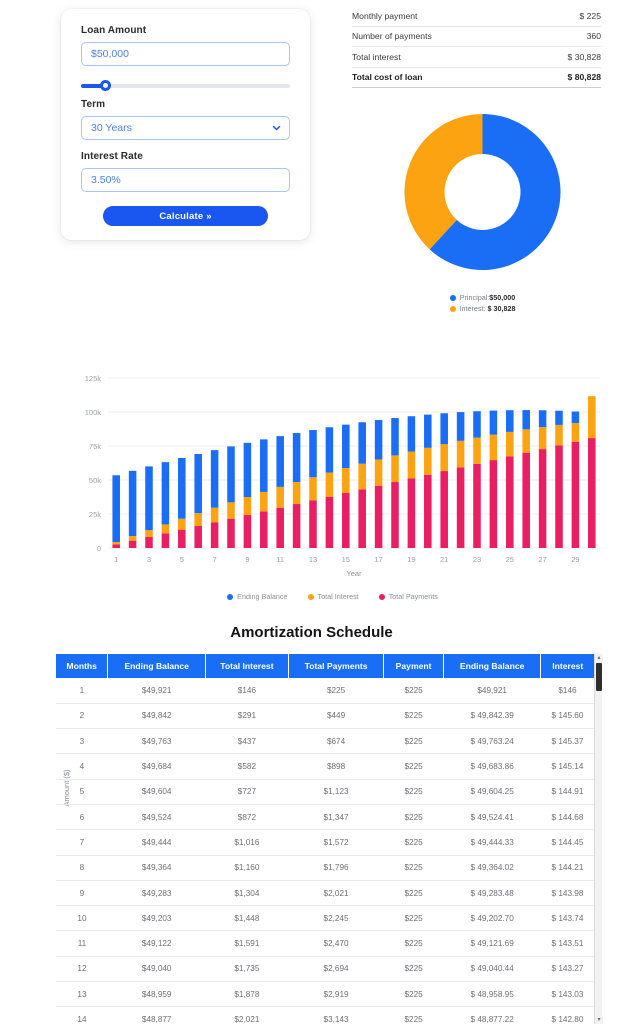  What do you see at coordinates (156, 918) in the screenshot?
I see `table-cell: $49,203` at bounding box center [156, 918].